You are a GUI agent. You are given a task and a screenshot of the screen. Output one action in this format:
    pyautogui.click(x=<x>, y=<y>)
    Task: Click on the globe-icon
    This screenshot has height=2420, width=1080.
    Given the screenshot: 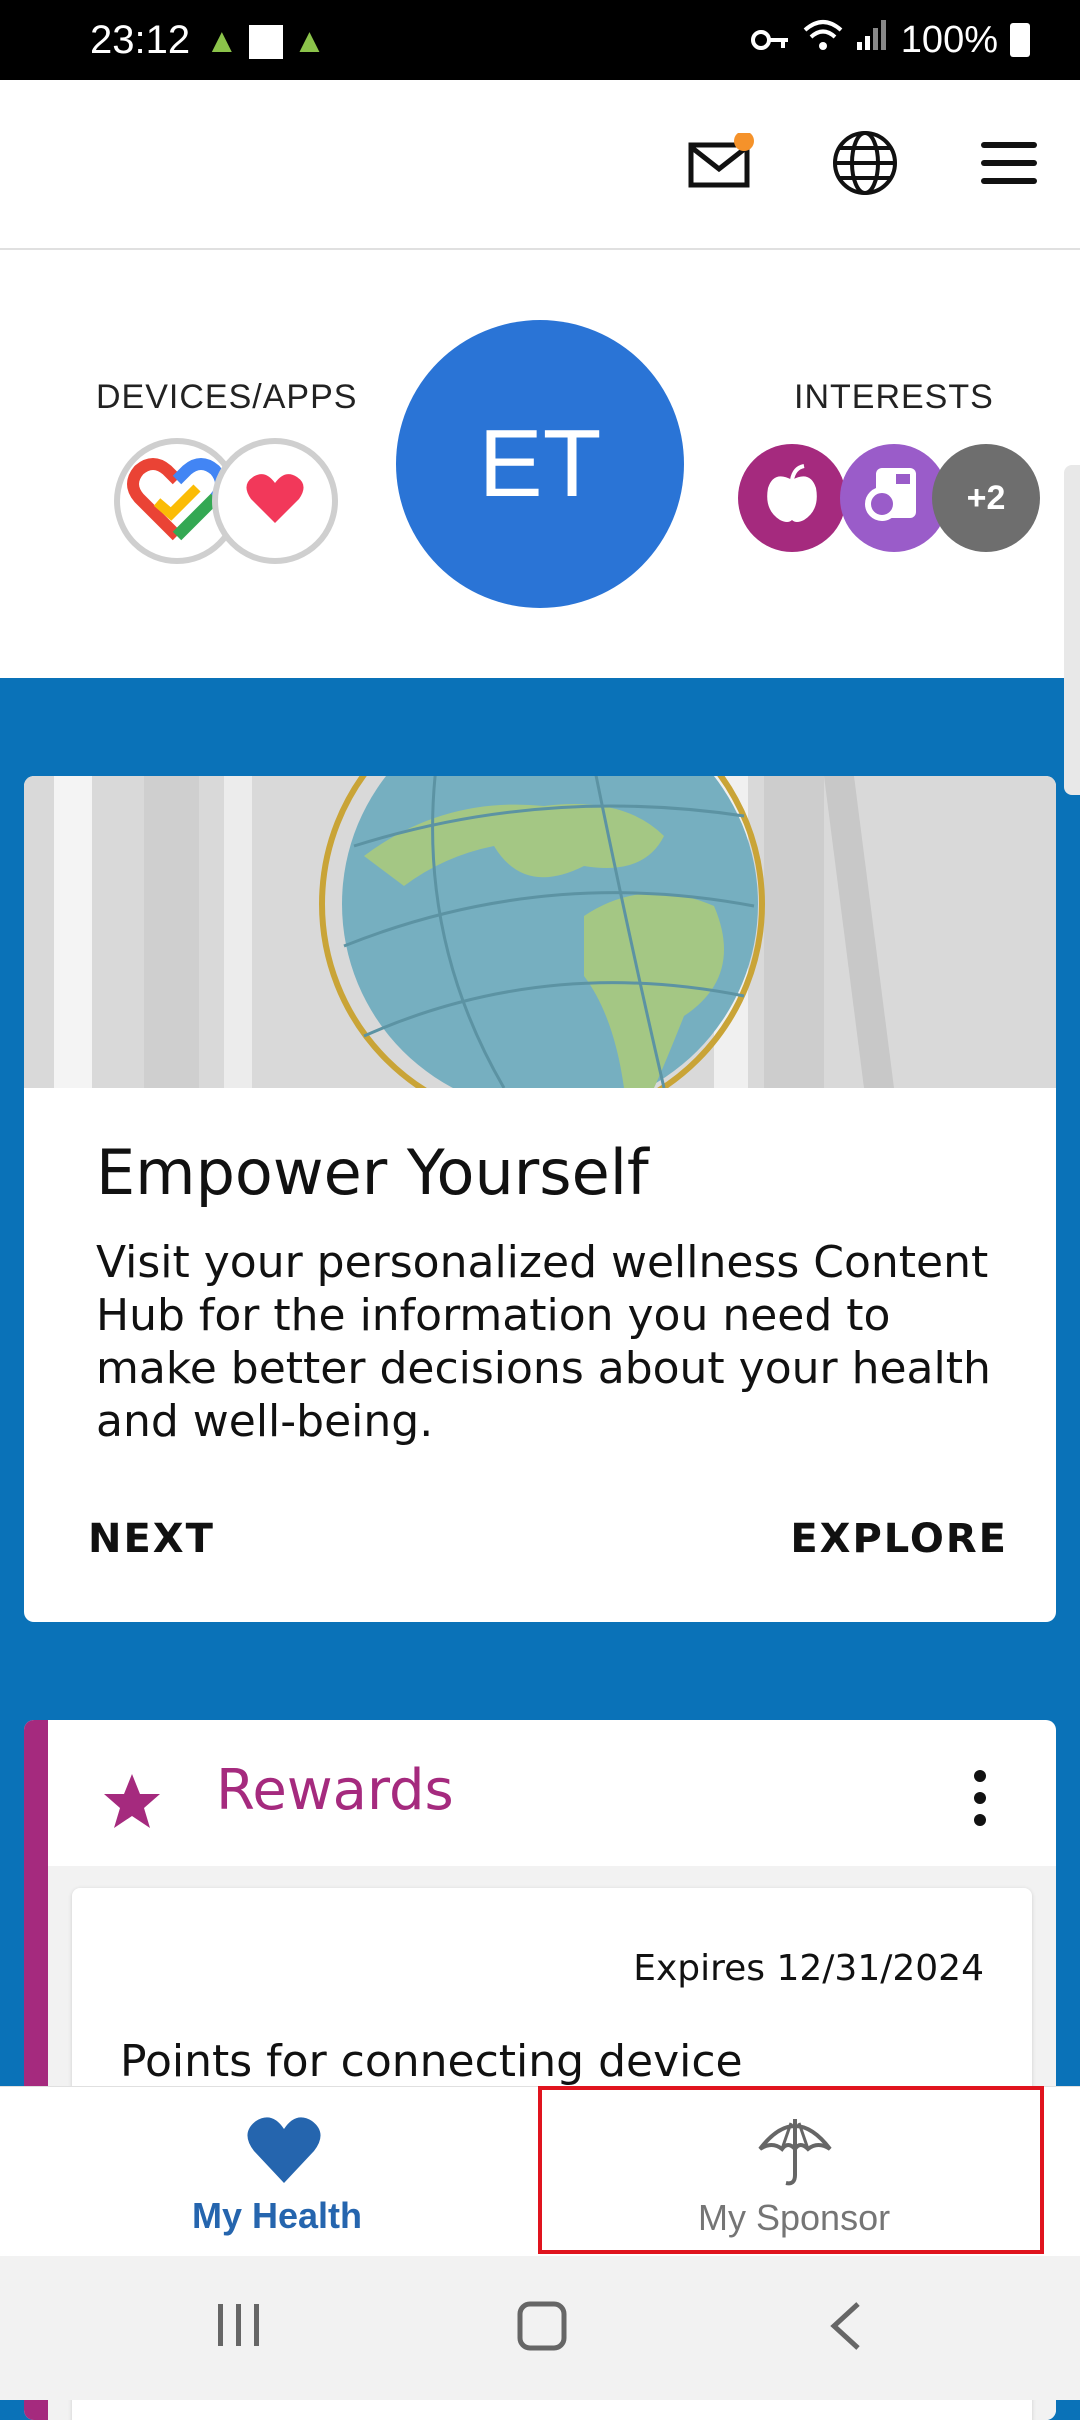 What is the action you would take?
    pyautogui.click(x=865, y=165)
    